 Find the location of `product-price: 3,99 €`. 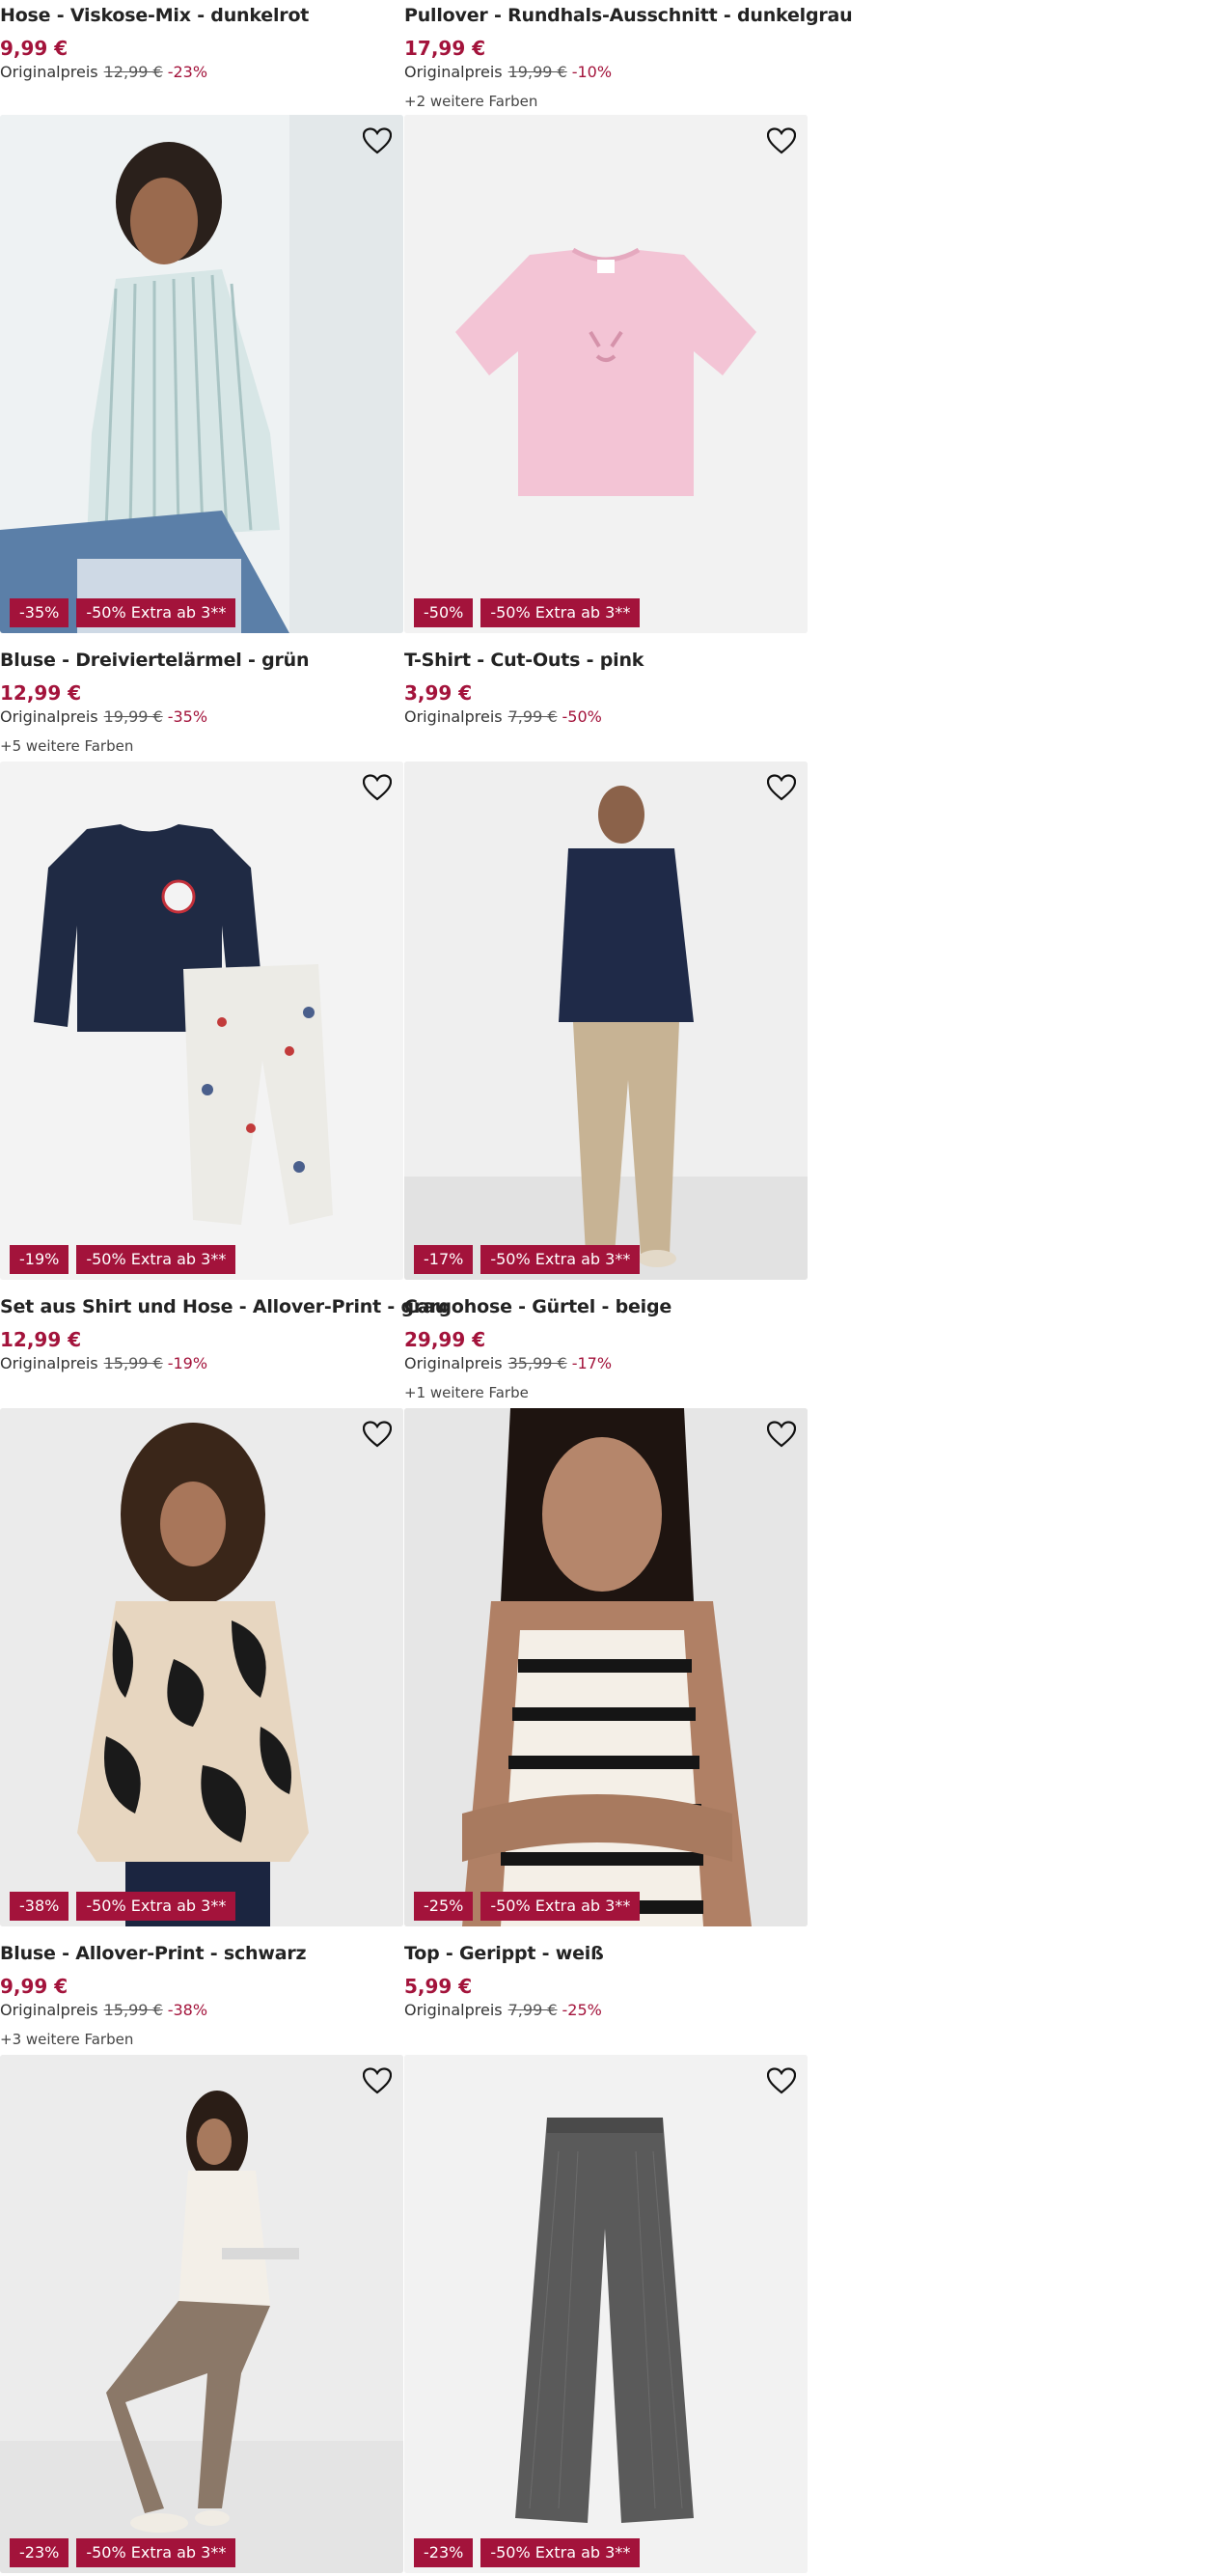

product-price: 3,99 € is located at coordinates (439, 693).